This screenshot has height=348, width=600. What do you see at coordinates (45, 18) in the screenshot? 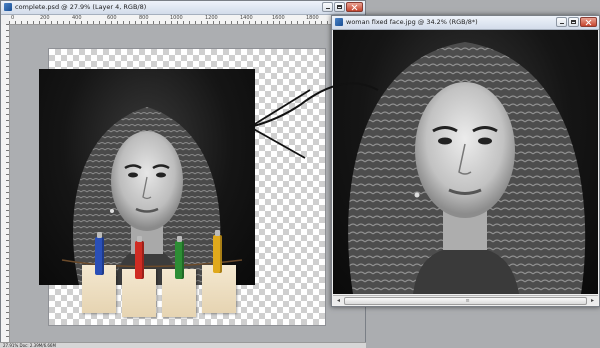
I see `ruler-mark: 200` at bounding box center [45, 18].